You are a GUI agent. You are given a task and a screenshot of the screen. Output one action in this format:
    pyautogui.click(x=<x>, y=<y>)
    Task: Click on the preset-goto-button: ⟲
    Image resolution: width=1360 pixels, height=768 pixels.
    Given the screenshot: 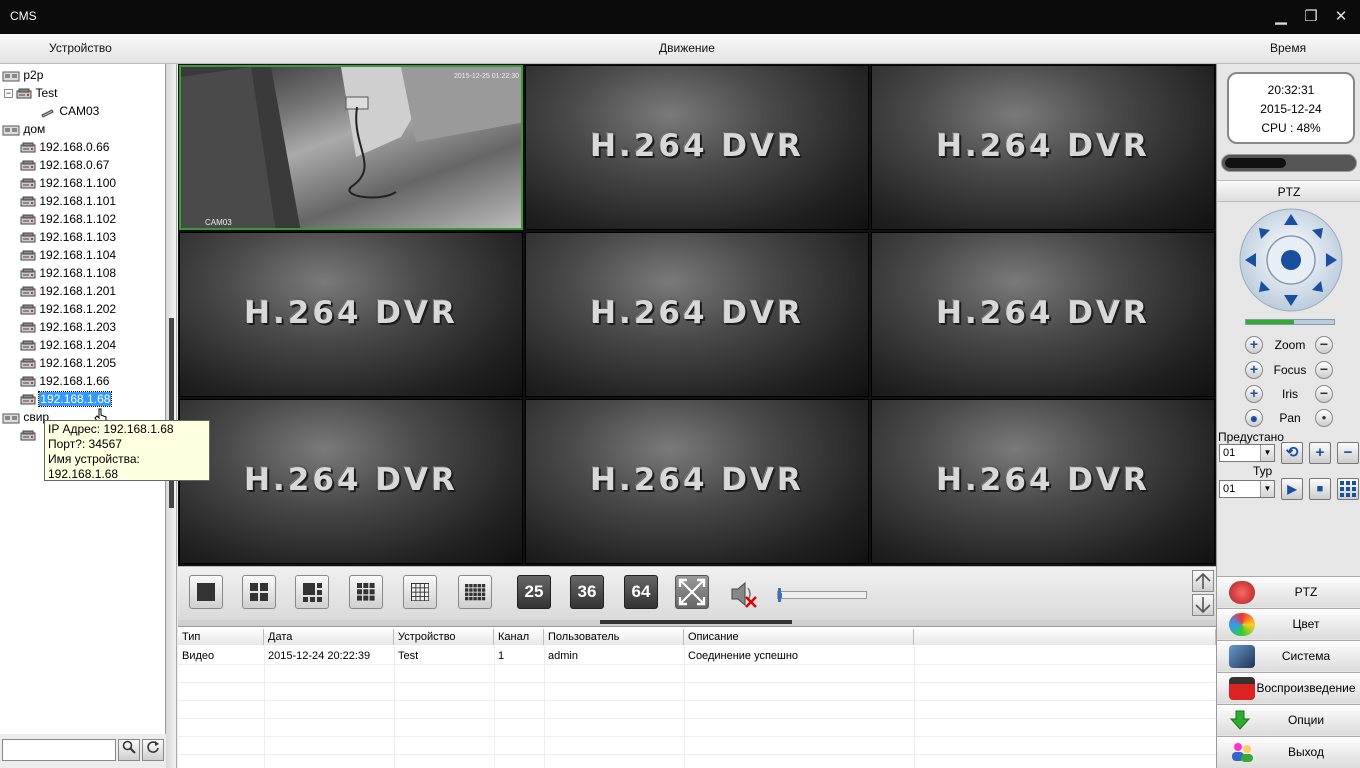 What is the action you would take?
    pyautogui.click(x=1292, y=453)
    